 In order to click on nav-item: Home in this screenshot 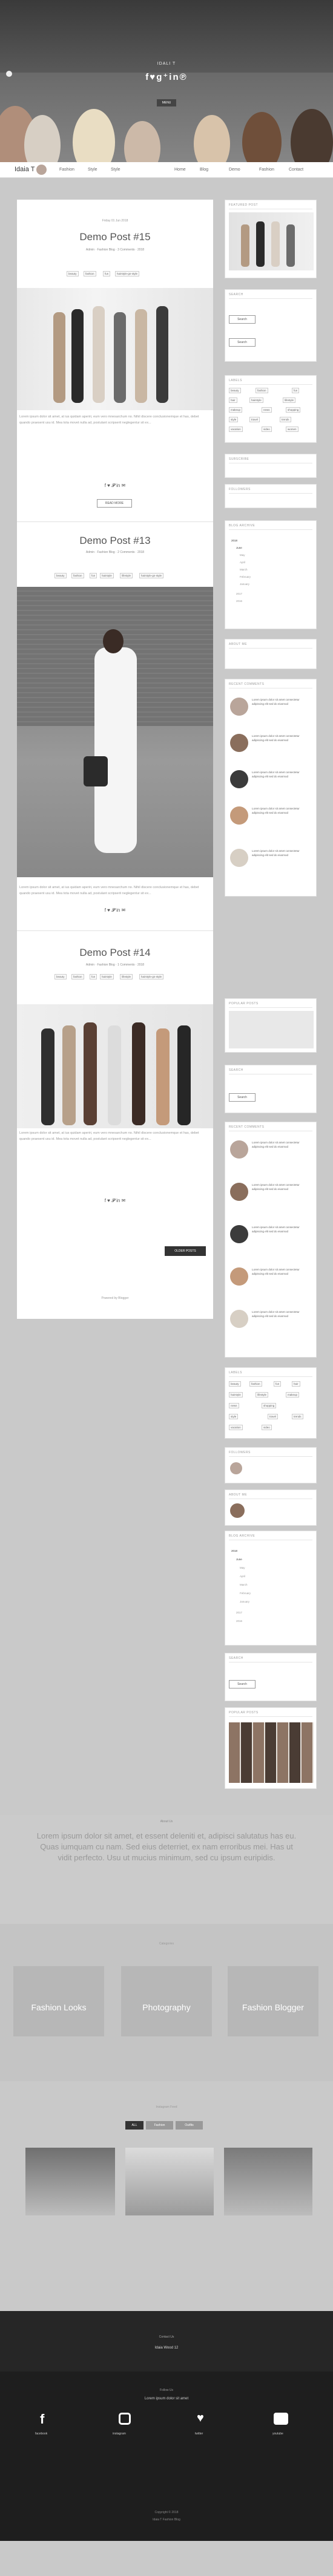, I will do `click(180, 170)`.